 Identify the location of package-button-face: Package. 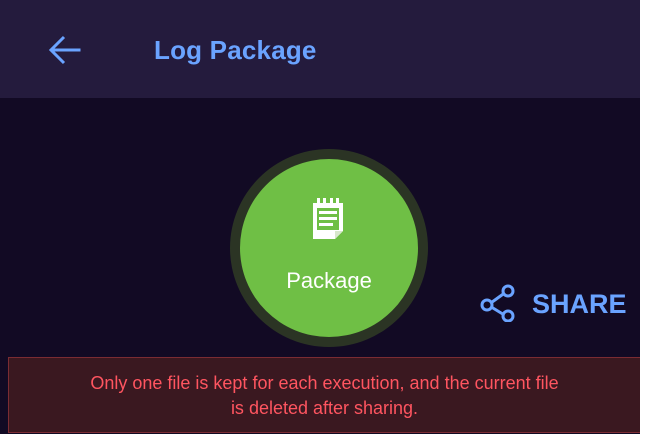
(329, 248).